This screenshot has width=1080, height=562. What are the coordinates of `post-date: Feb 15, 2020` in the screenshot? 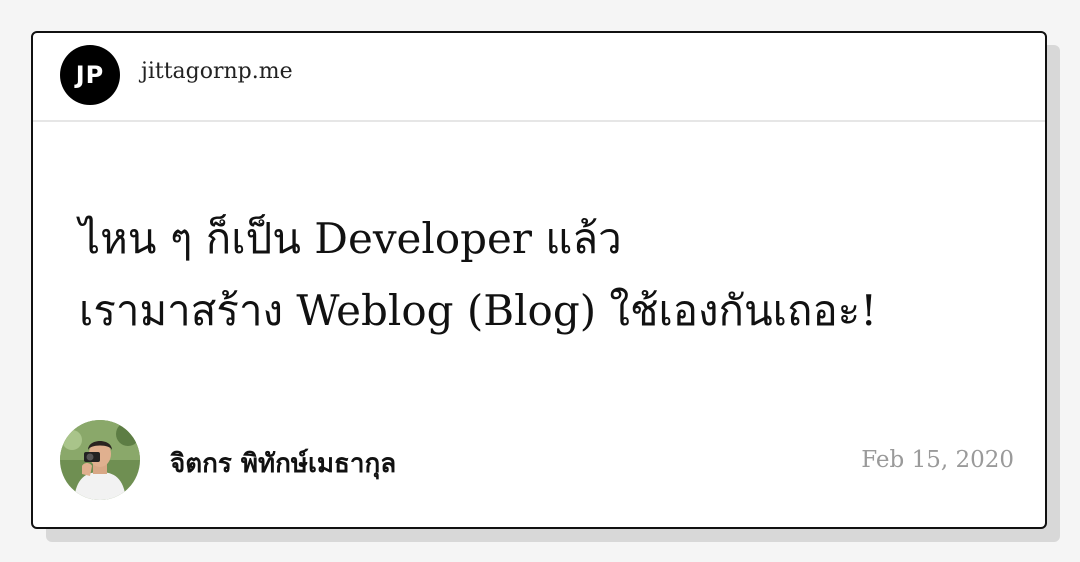 It's located at (937, 460).